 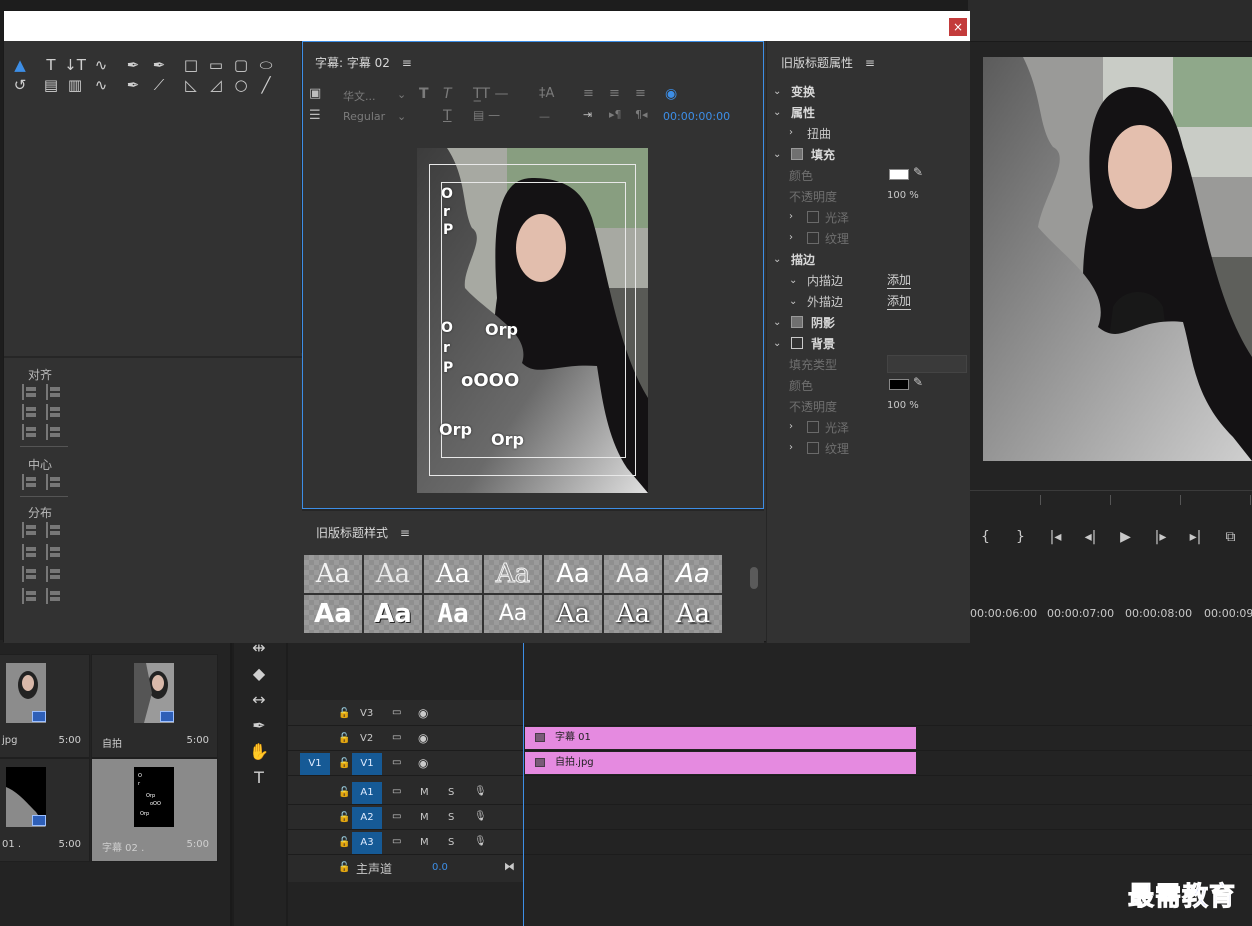 I want to click on convert-anchor-icon: ⟋, so click(x=159, y=85).